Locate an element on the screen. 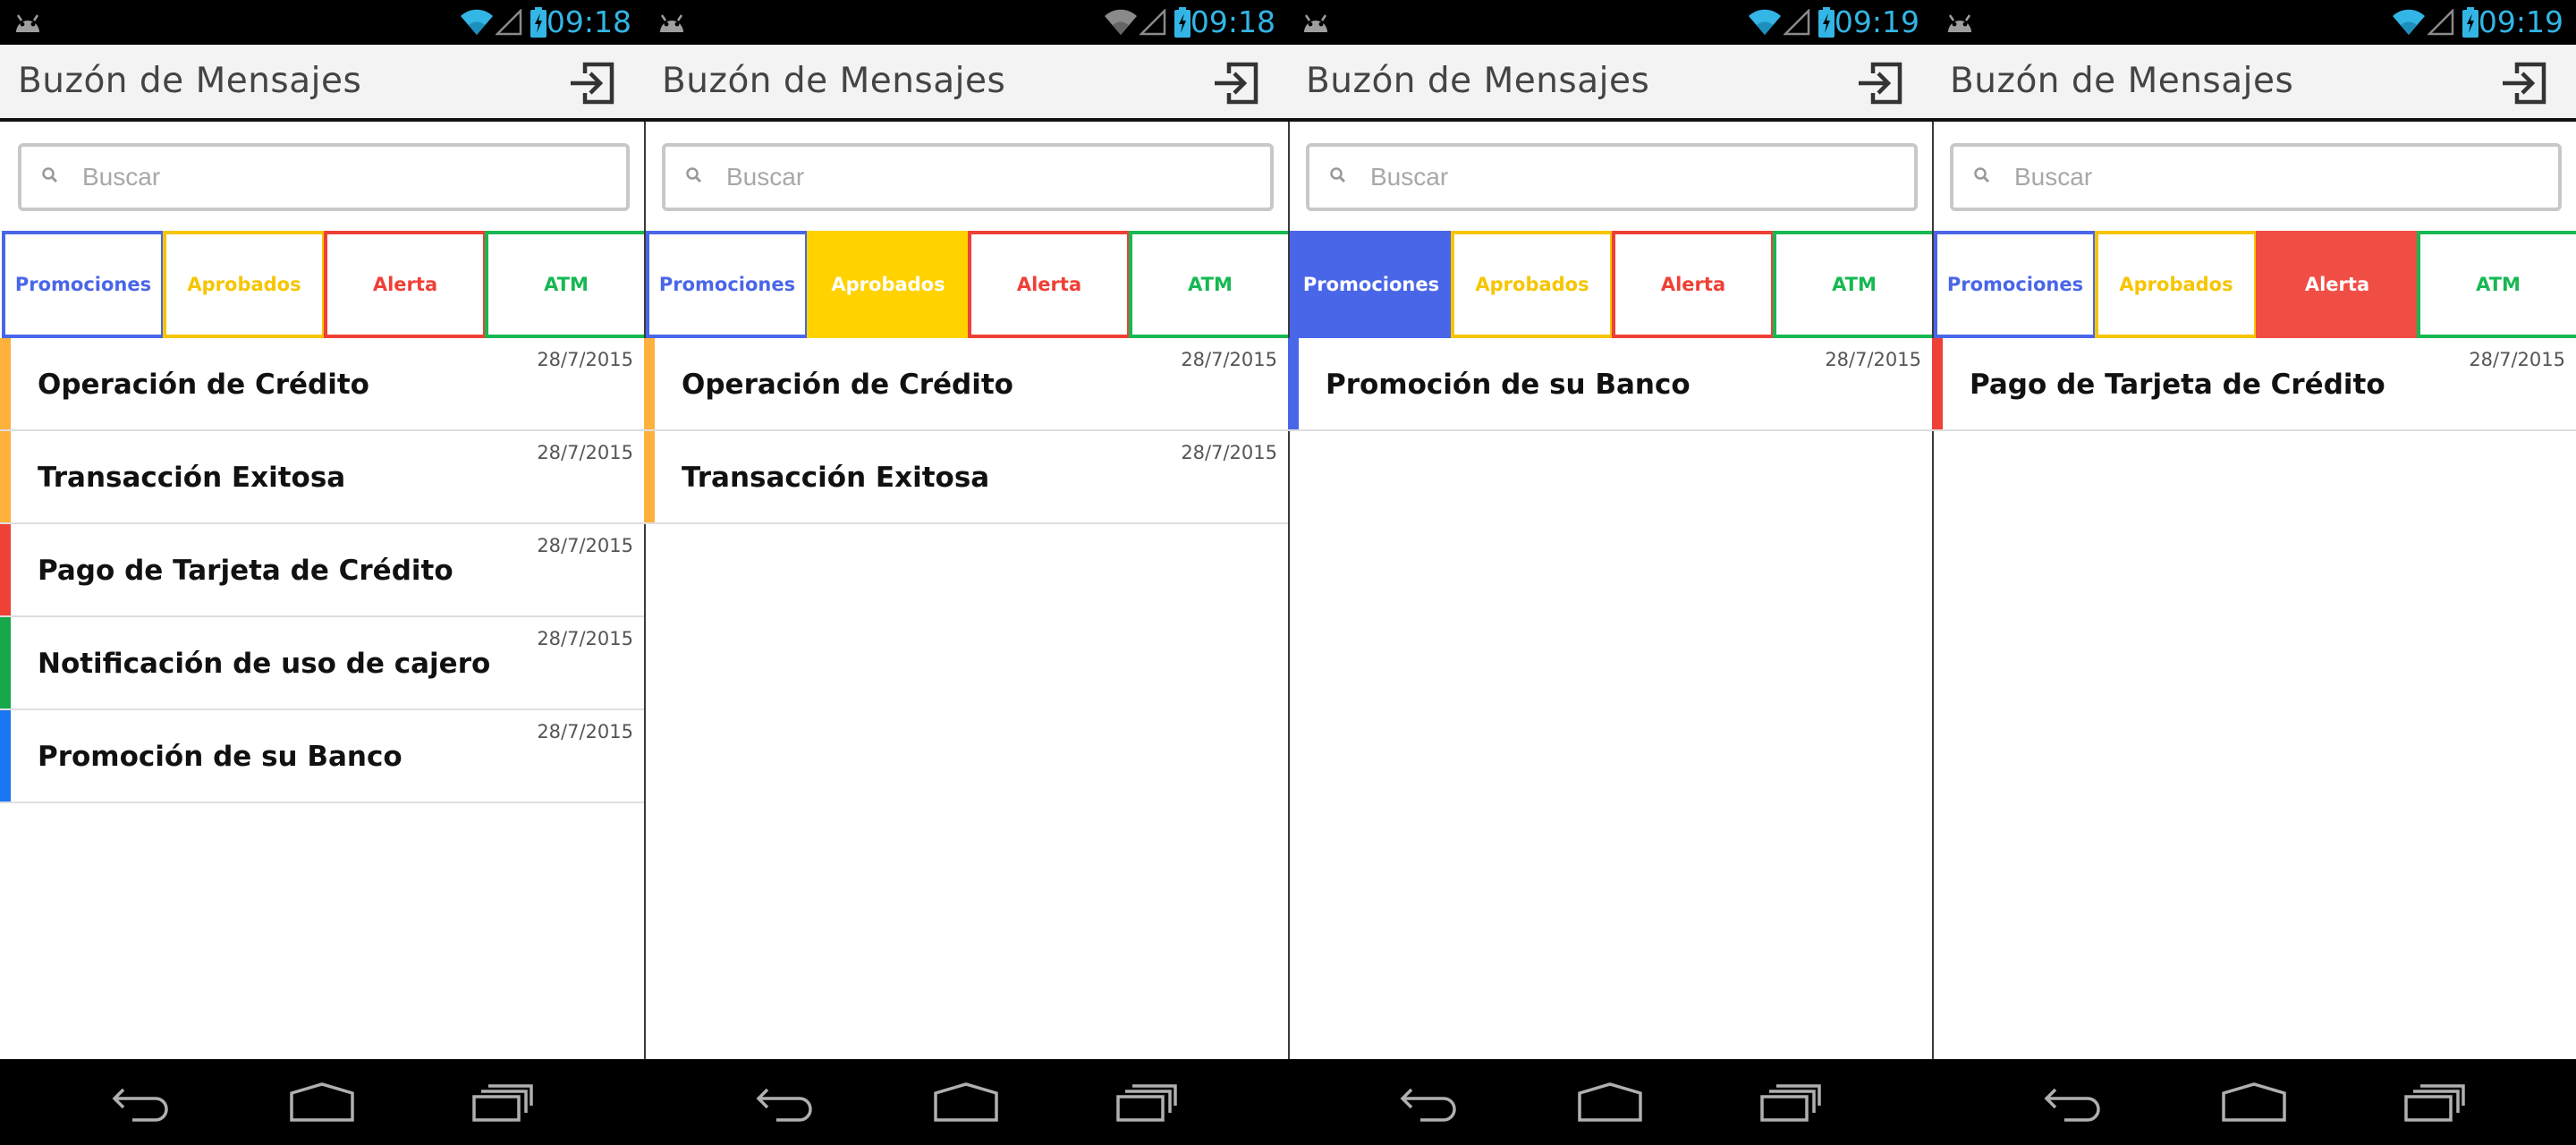 The width and height of the screenshot is (2576, 1145). message-list: Promoción de su Banco 28/7/2015 is located at coordinates (1610, 384).